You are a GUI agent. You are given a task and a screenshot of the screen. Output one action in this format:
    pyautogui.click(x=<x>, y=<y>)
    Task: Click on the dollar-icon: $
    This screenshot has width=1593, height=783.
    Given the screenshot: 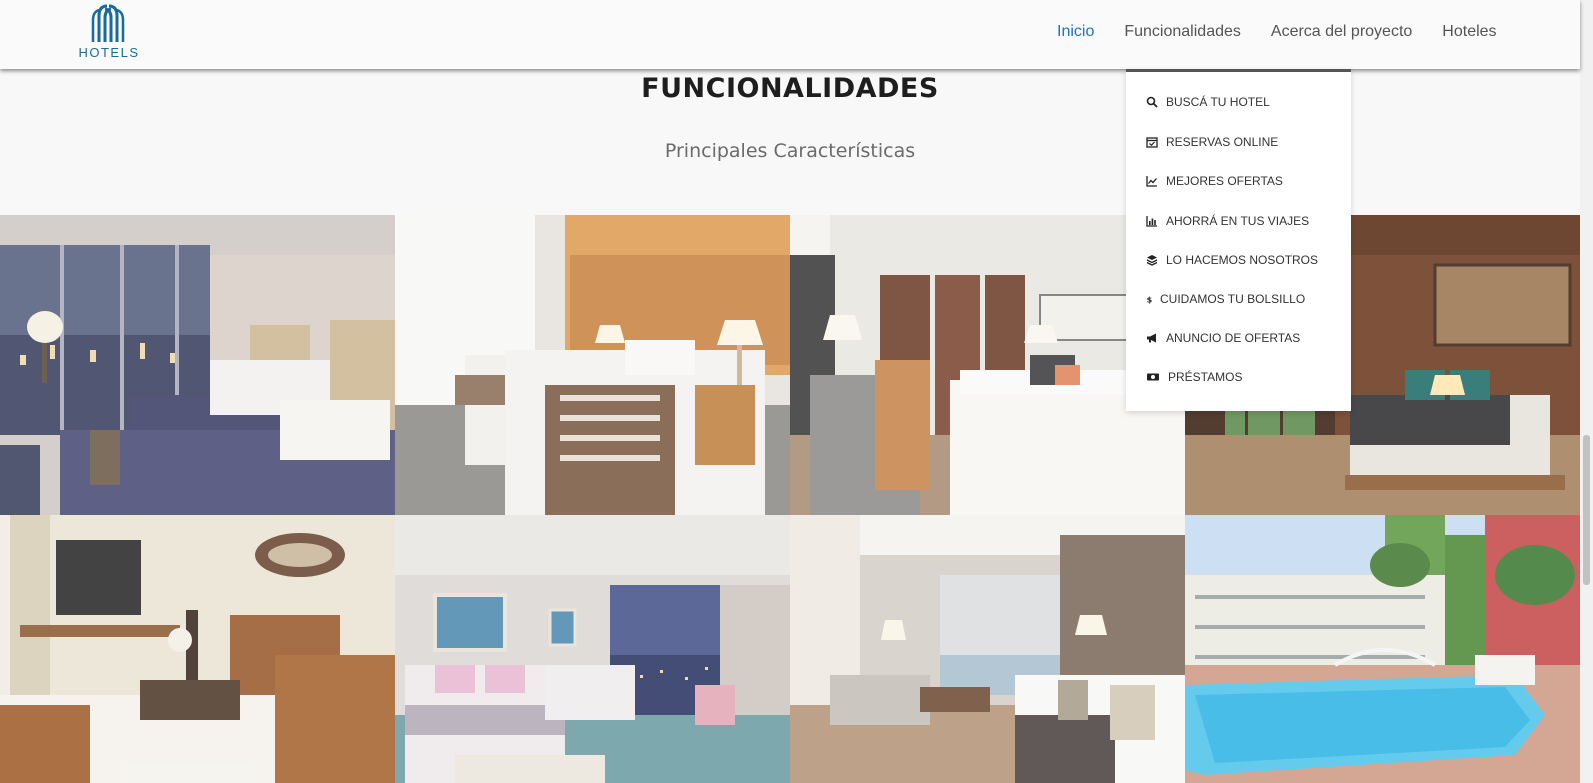 What is the action you would take?
    pyautogui.click(x=1150, y=299)
    